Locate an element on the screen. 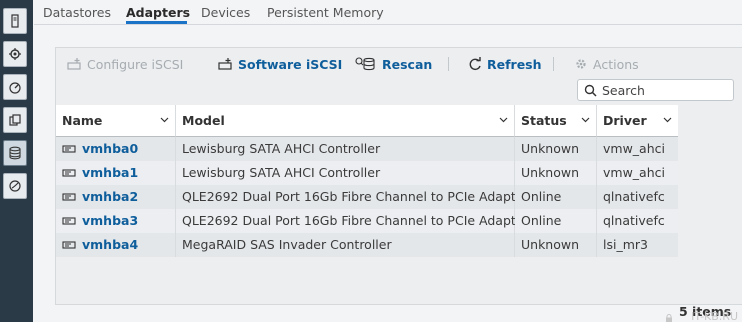  column-status-label: Status is located at coordinates (544, 120).